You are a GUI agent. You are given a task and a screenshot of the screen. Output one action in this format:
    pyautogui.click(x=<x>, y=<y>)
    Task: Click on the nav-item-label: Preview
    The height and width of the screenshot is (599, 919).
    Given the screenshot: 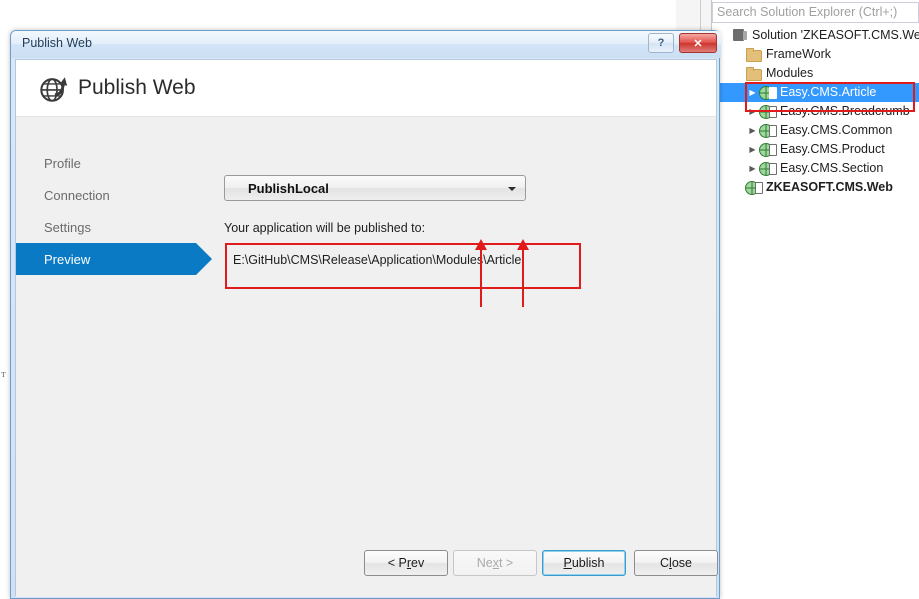 What is the action you would take?
    pyautogui.click(x=67, y=259)
    